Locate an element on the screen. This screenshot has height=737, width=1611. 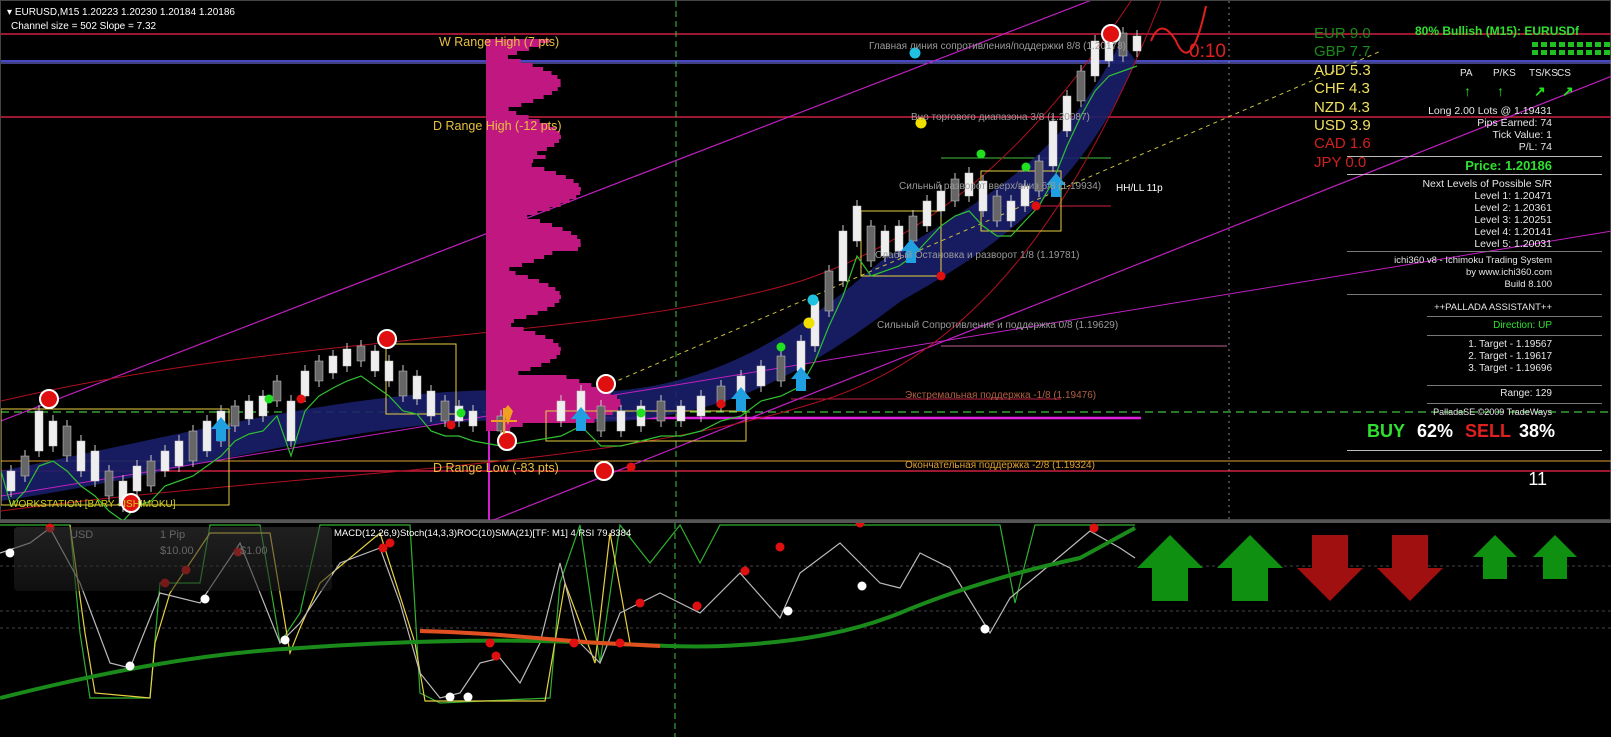
currency-eur: EUR 9.0 is located at coordinates (1342, 33).